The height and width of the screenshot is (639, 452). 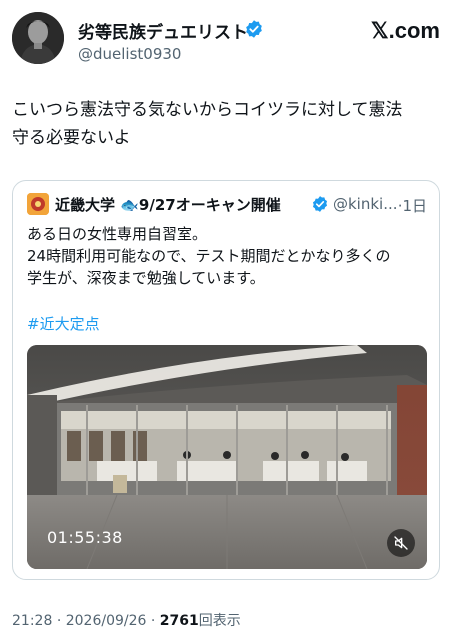 I want to click on quoted-timestamp: ·1日, so click(x=412, y=205).